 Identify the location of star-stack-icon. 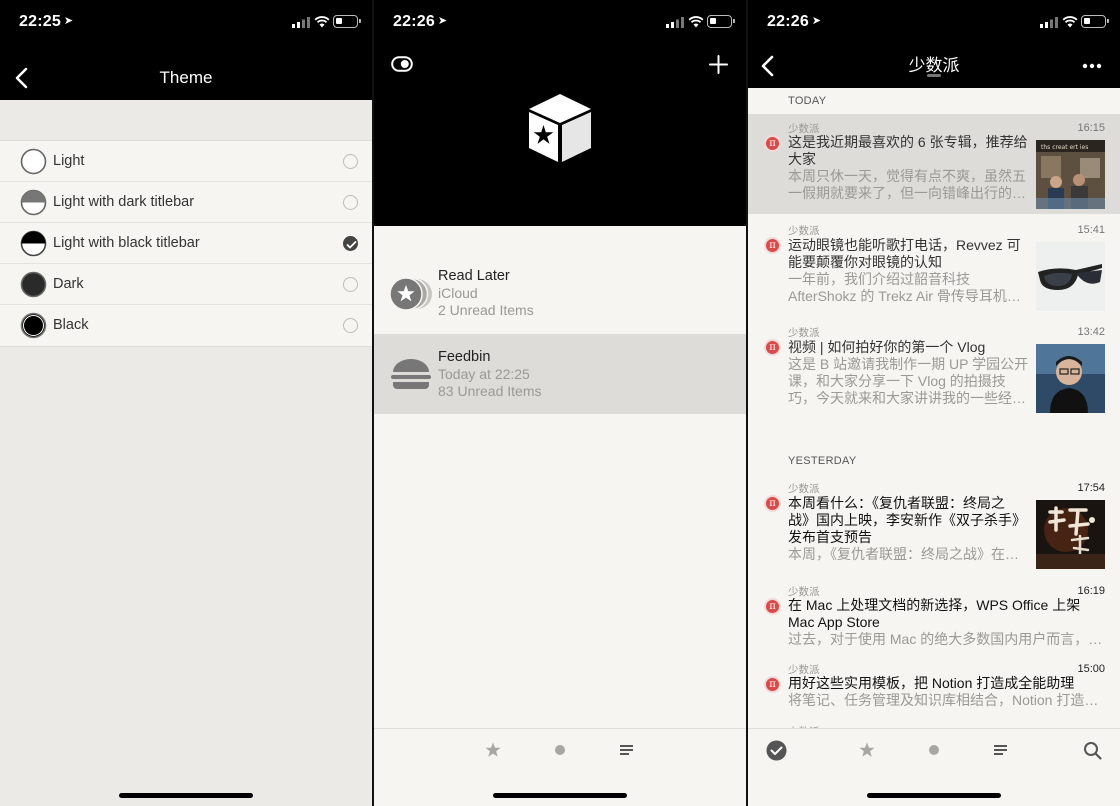
(410, 294).